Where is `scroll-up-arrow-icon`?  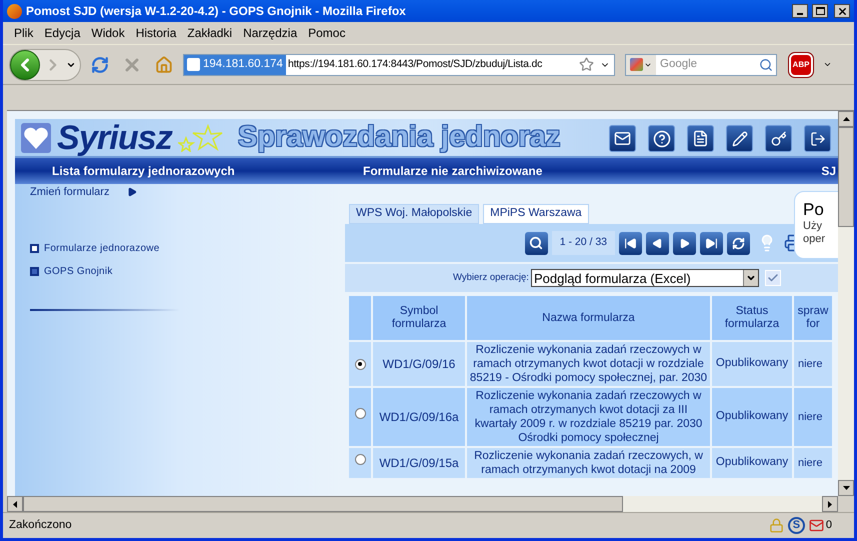
scroll-up-arrow-icon is located at coordinates (846, 119).